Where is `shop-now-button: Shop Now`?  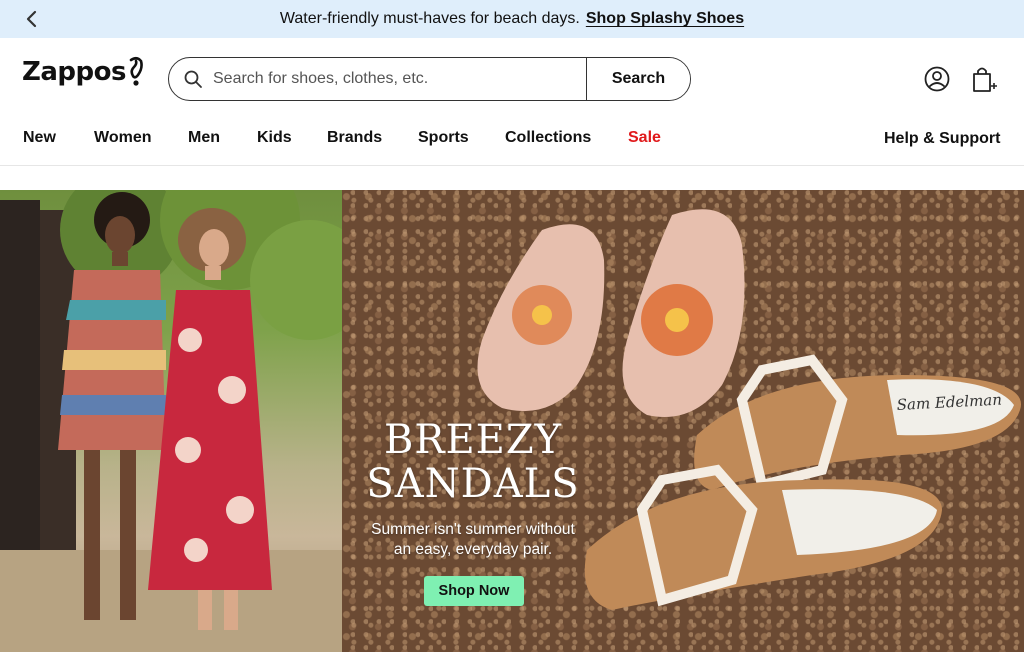
shop-now-button: Shop Now is located at coordinates (474, 591).